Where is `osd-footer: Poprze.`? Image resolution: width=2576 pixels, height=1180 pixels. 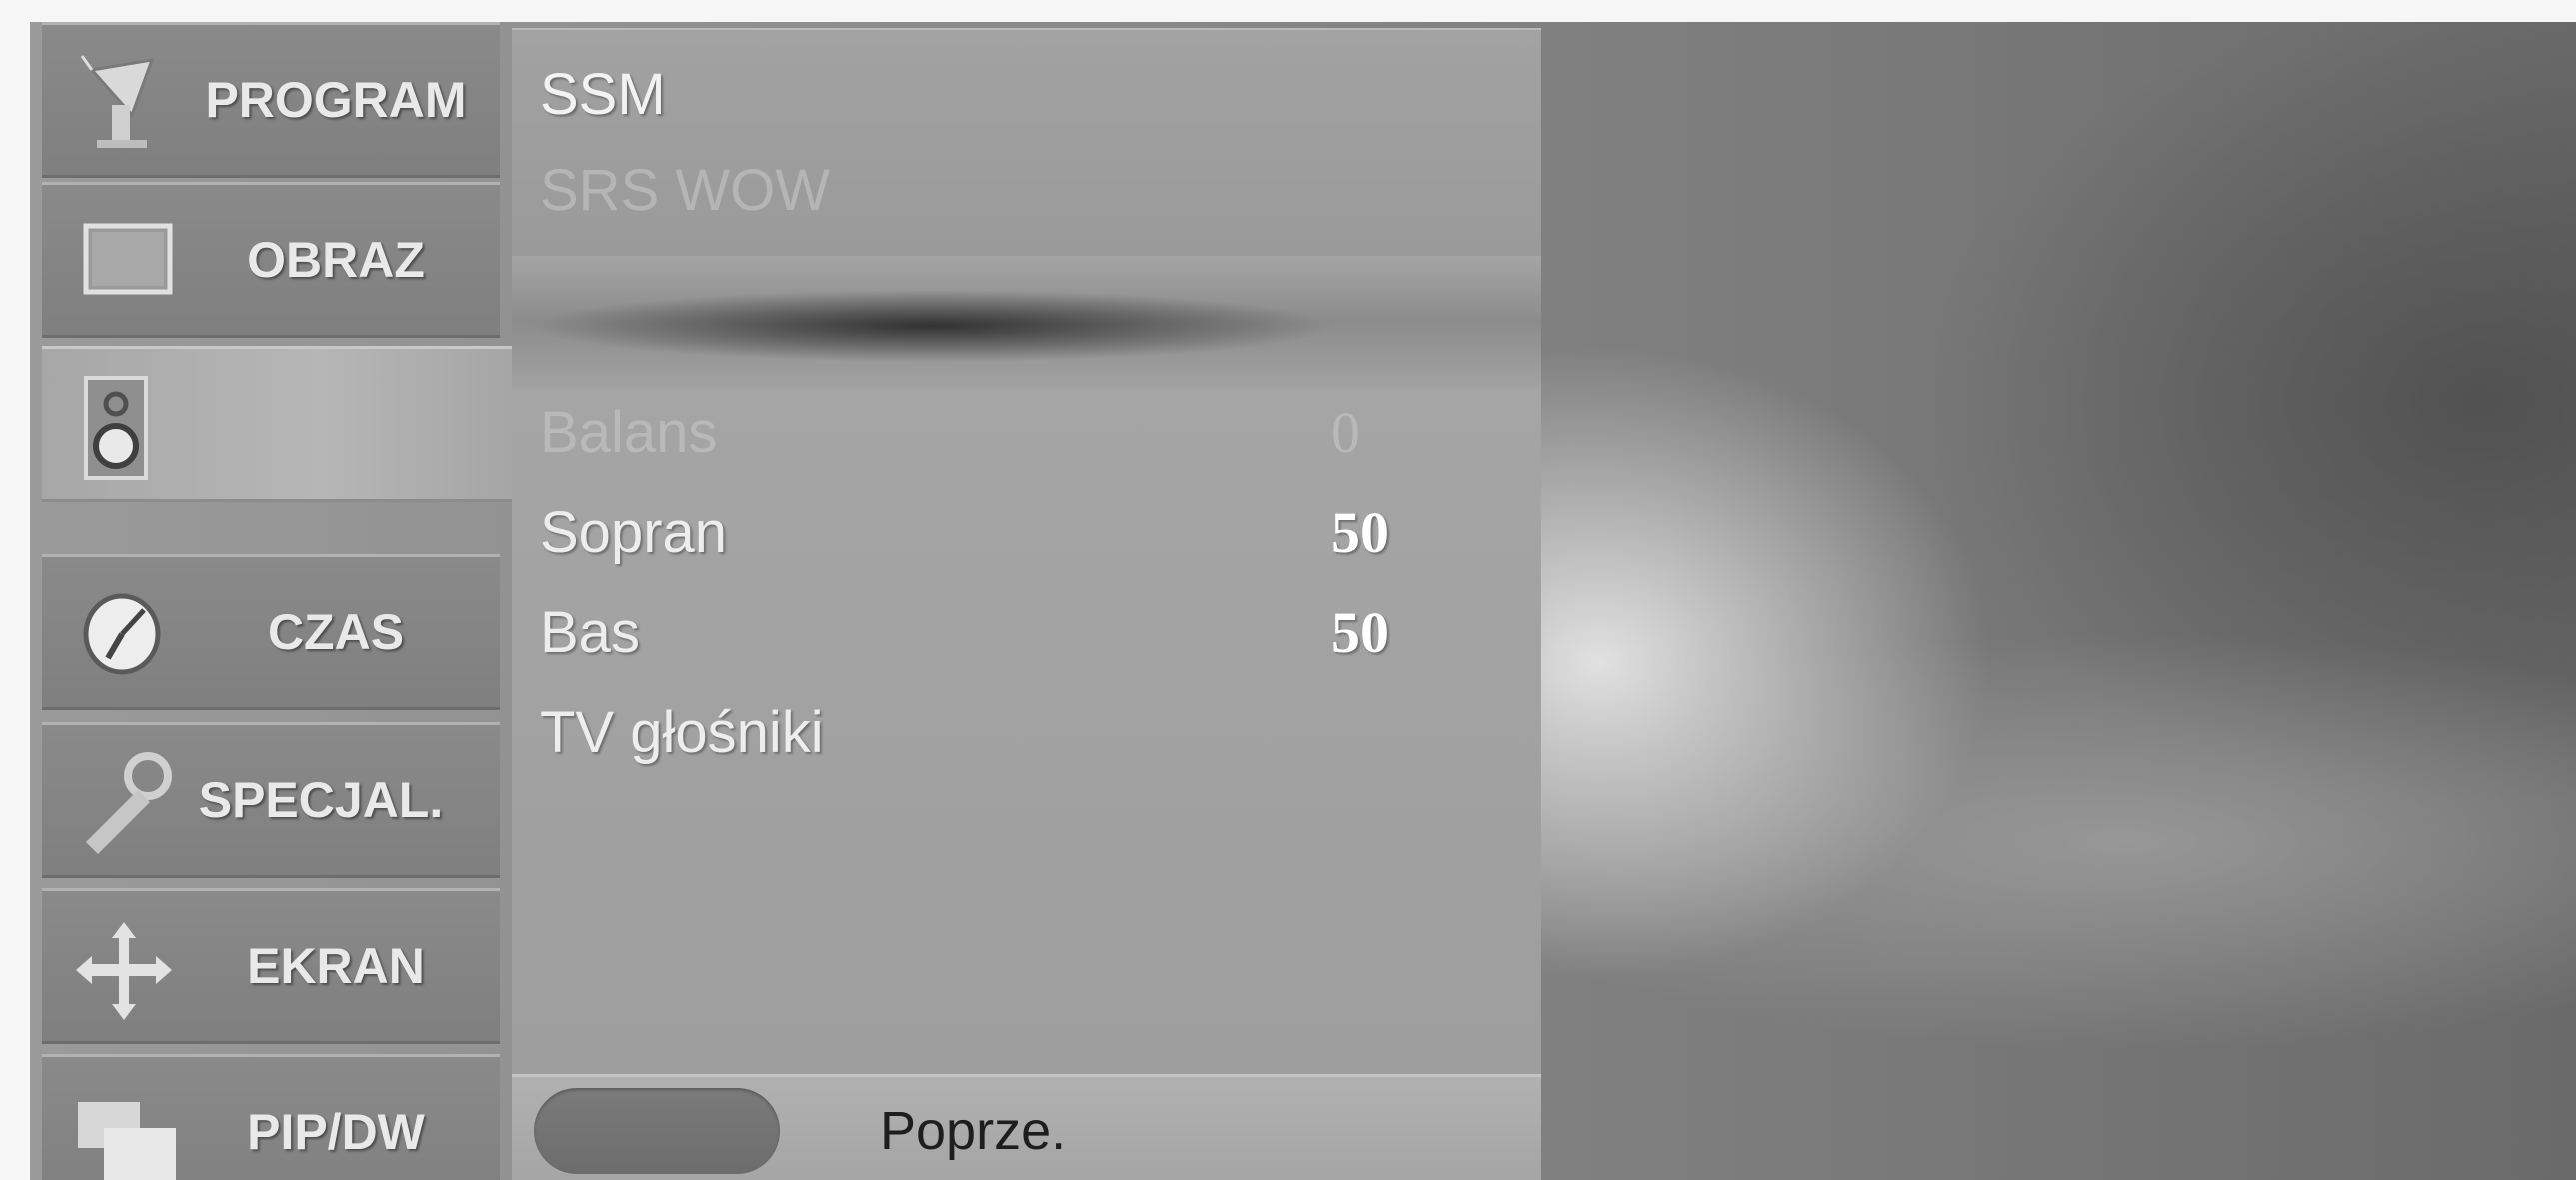 osd-footer: Poprze. is located at coordinates (1026, 1127).